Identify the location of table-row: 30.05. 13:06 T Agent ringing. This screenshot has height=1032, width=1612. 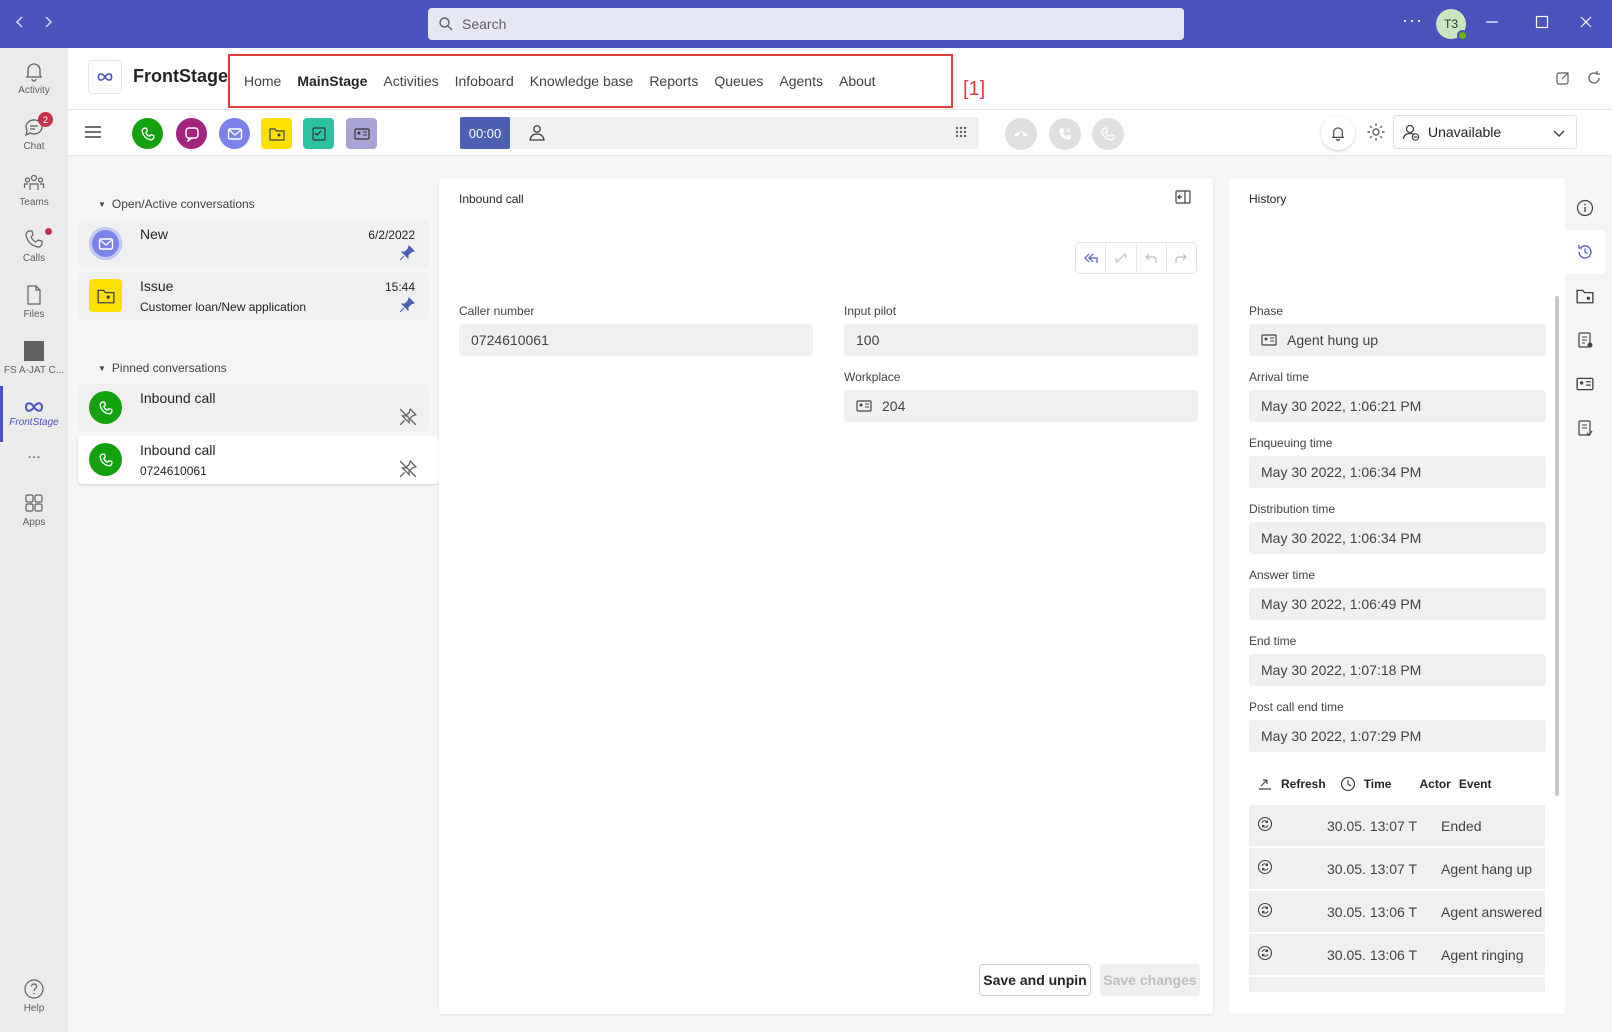
(1397, 955).